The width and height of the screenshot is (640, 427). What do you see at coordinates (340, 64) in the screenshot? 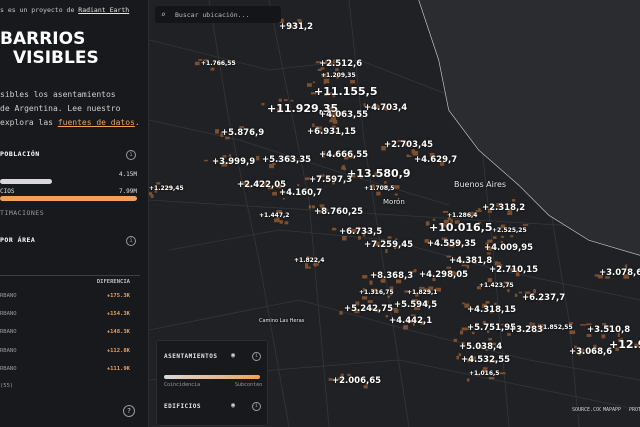
I see `settlement-count-label: +2.512,6` at bounding box center [340, 64].